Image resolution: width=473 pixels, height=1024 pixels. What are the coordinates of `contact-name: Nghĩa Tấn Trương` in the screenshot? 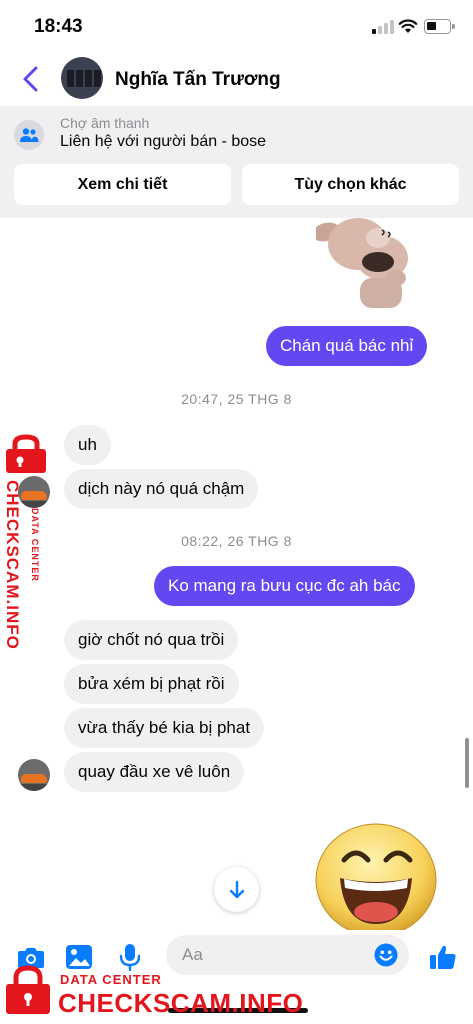 It's located at (198, 80).